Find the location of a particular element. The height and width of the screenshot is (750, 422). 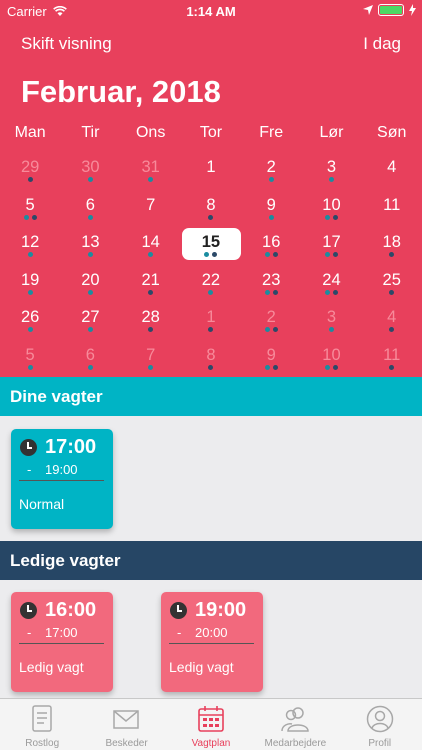

open-shift-card: 16:00 - 17:00 Ledig vagt is located at coordinates (62, 642).